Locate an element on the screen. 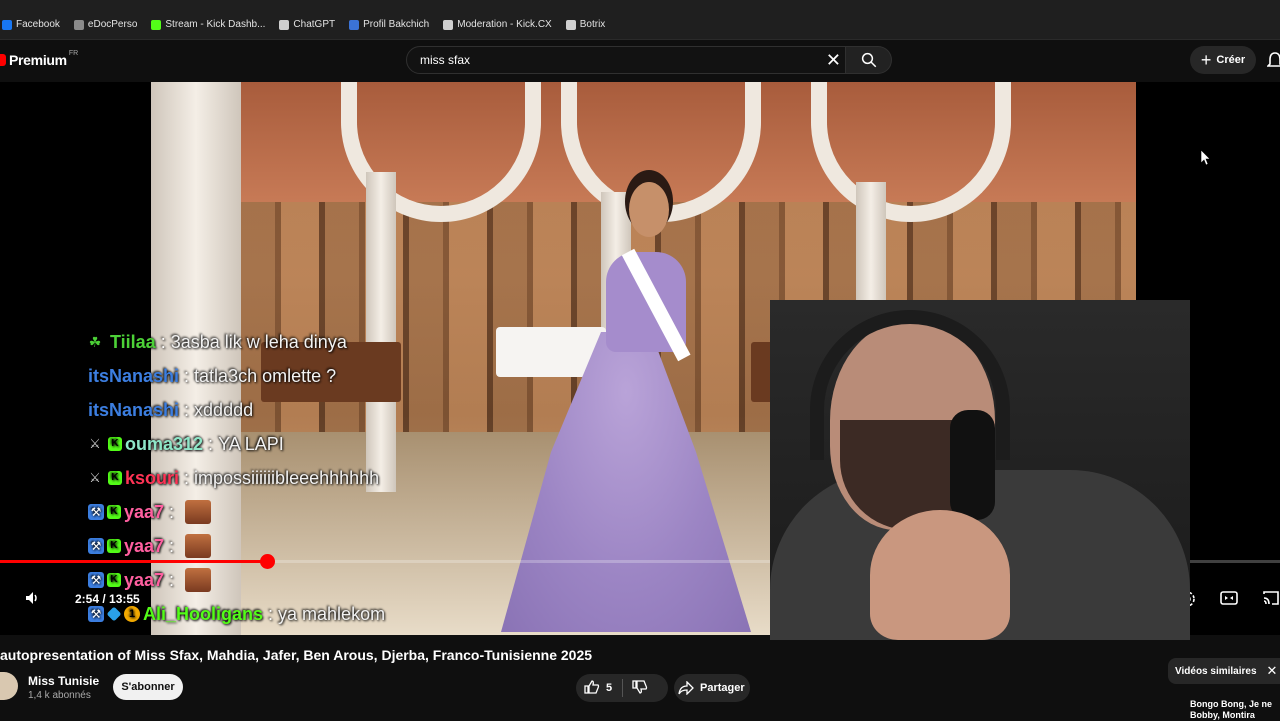 The width and height of the screenshot is (1280, 721). search-button is located at coordinates (869, 60).